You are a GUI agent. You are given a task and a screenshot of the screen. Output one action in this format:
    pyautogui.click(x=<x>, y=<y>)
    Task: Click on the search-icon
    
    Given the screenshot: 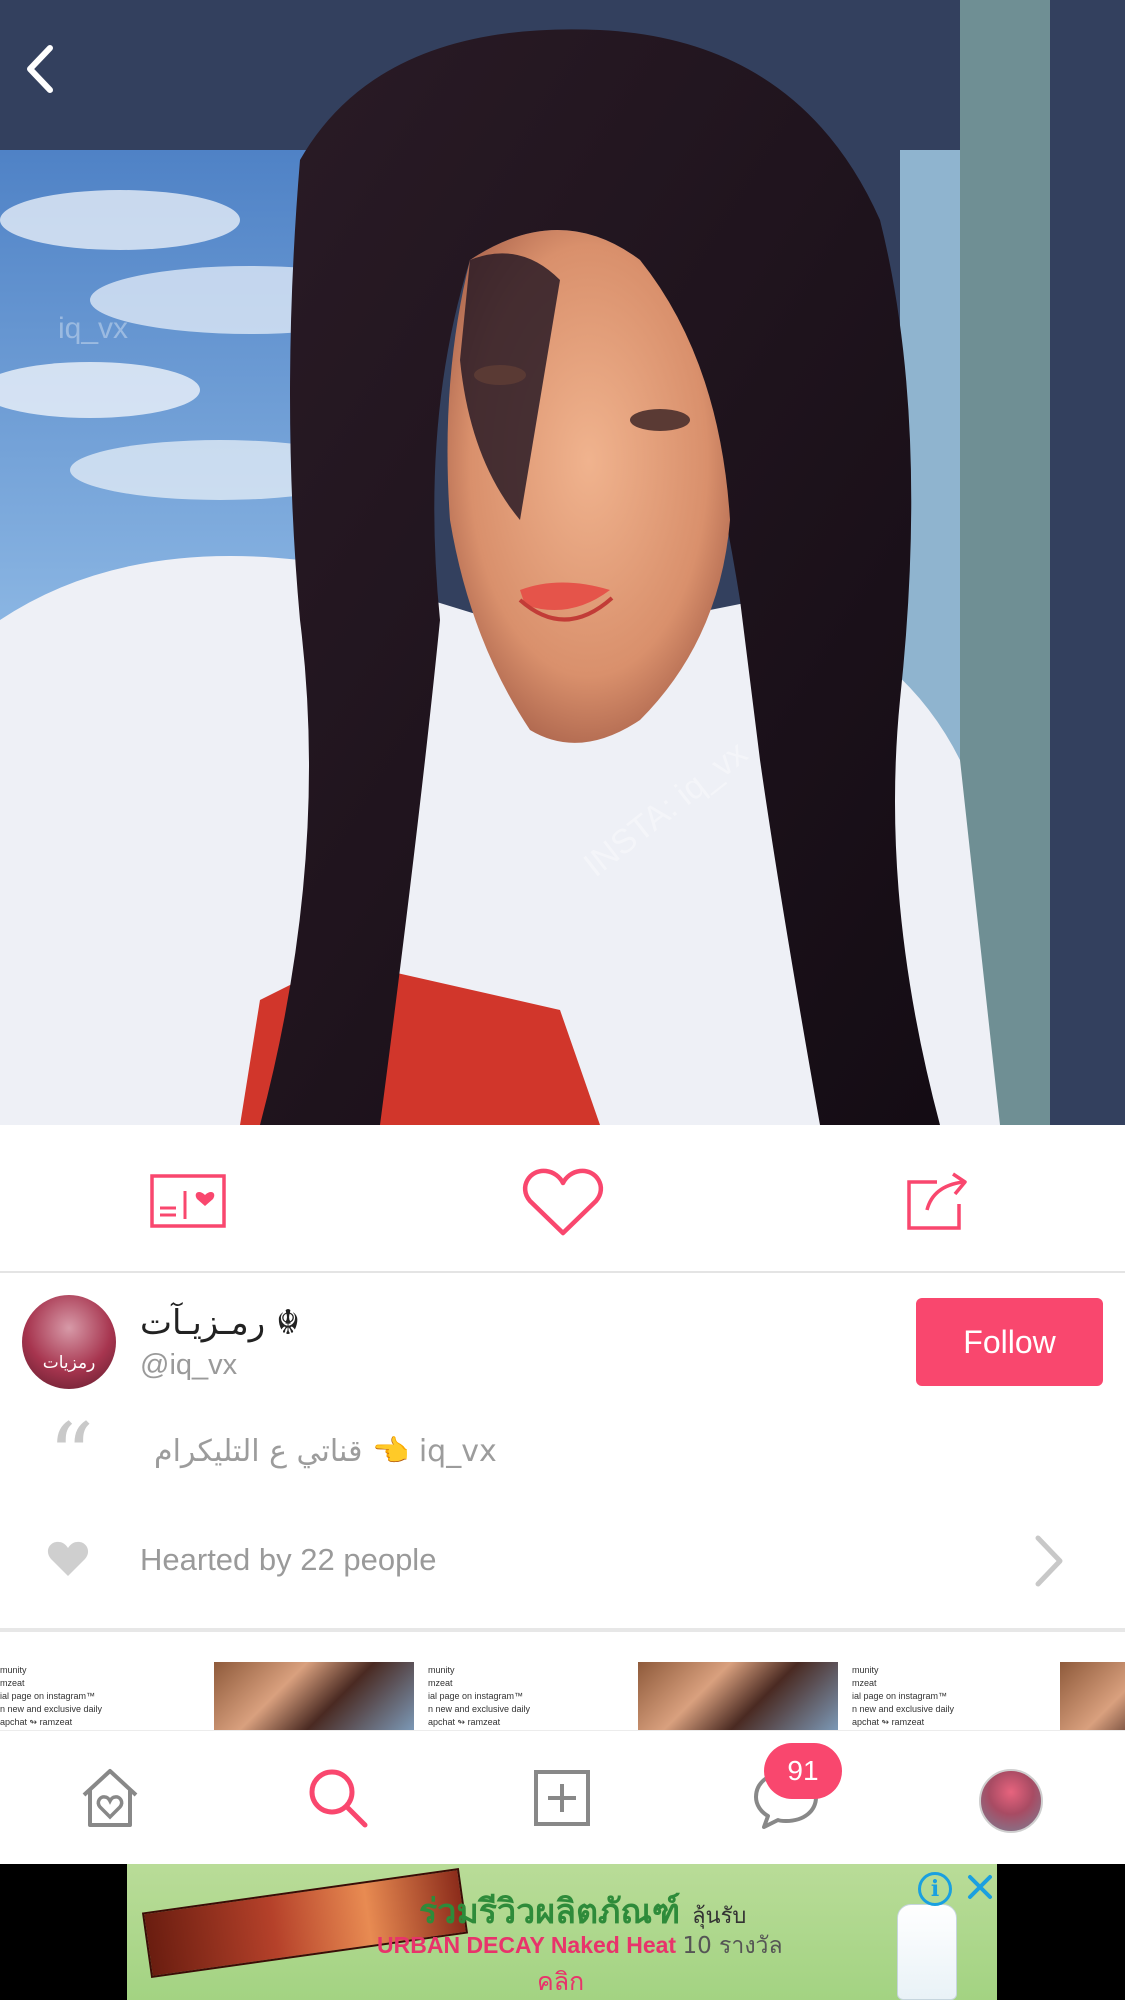 What is the action you would take?
    pyautogui.click(x=338, y=1798)
    